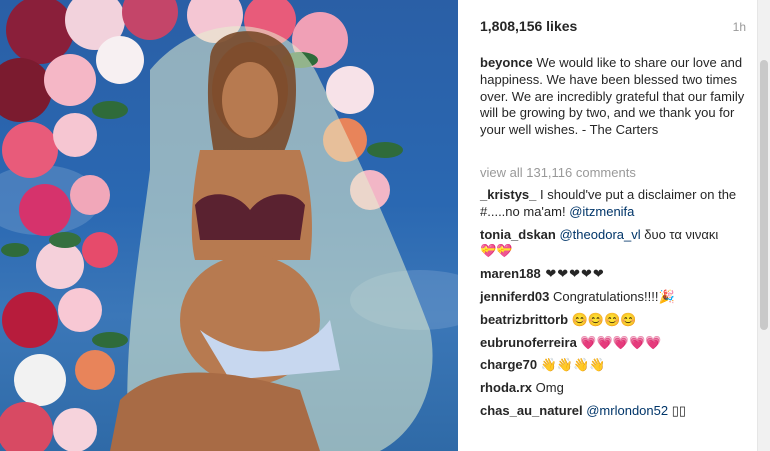 This screenshot has width=770, height=451. Describe the element at coordinates (531, 410) in the screenshot. I see `comment-username: chas_au_naturel` at that location.